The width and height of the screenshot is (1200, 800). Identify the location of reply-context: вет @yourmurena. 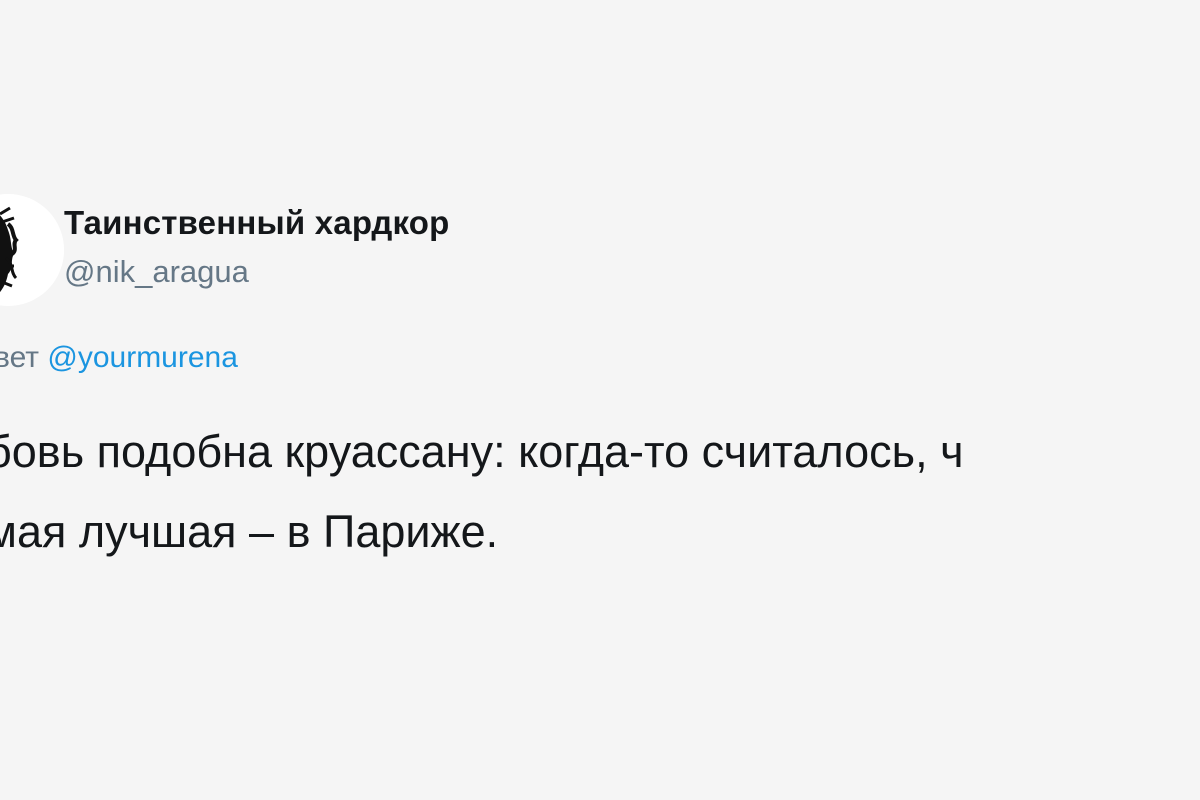
(119, 358).